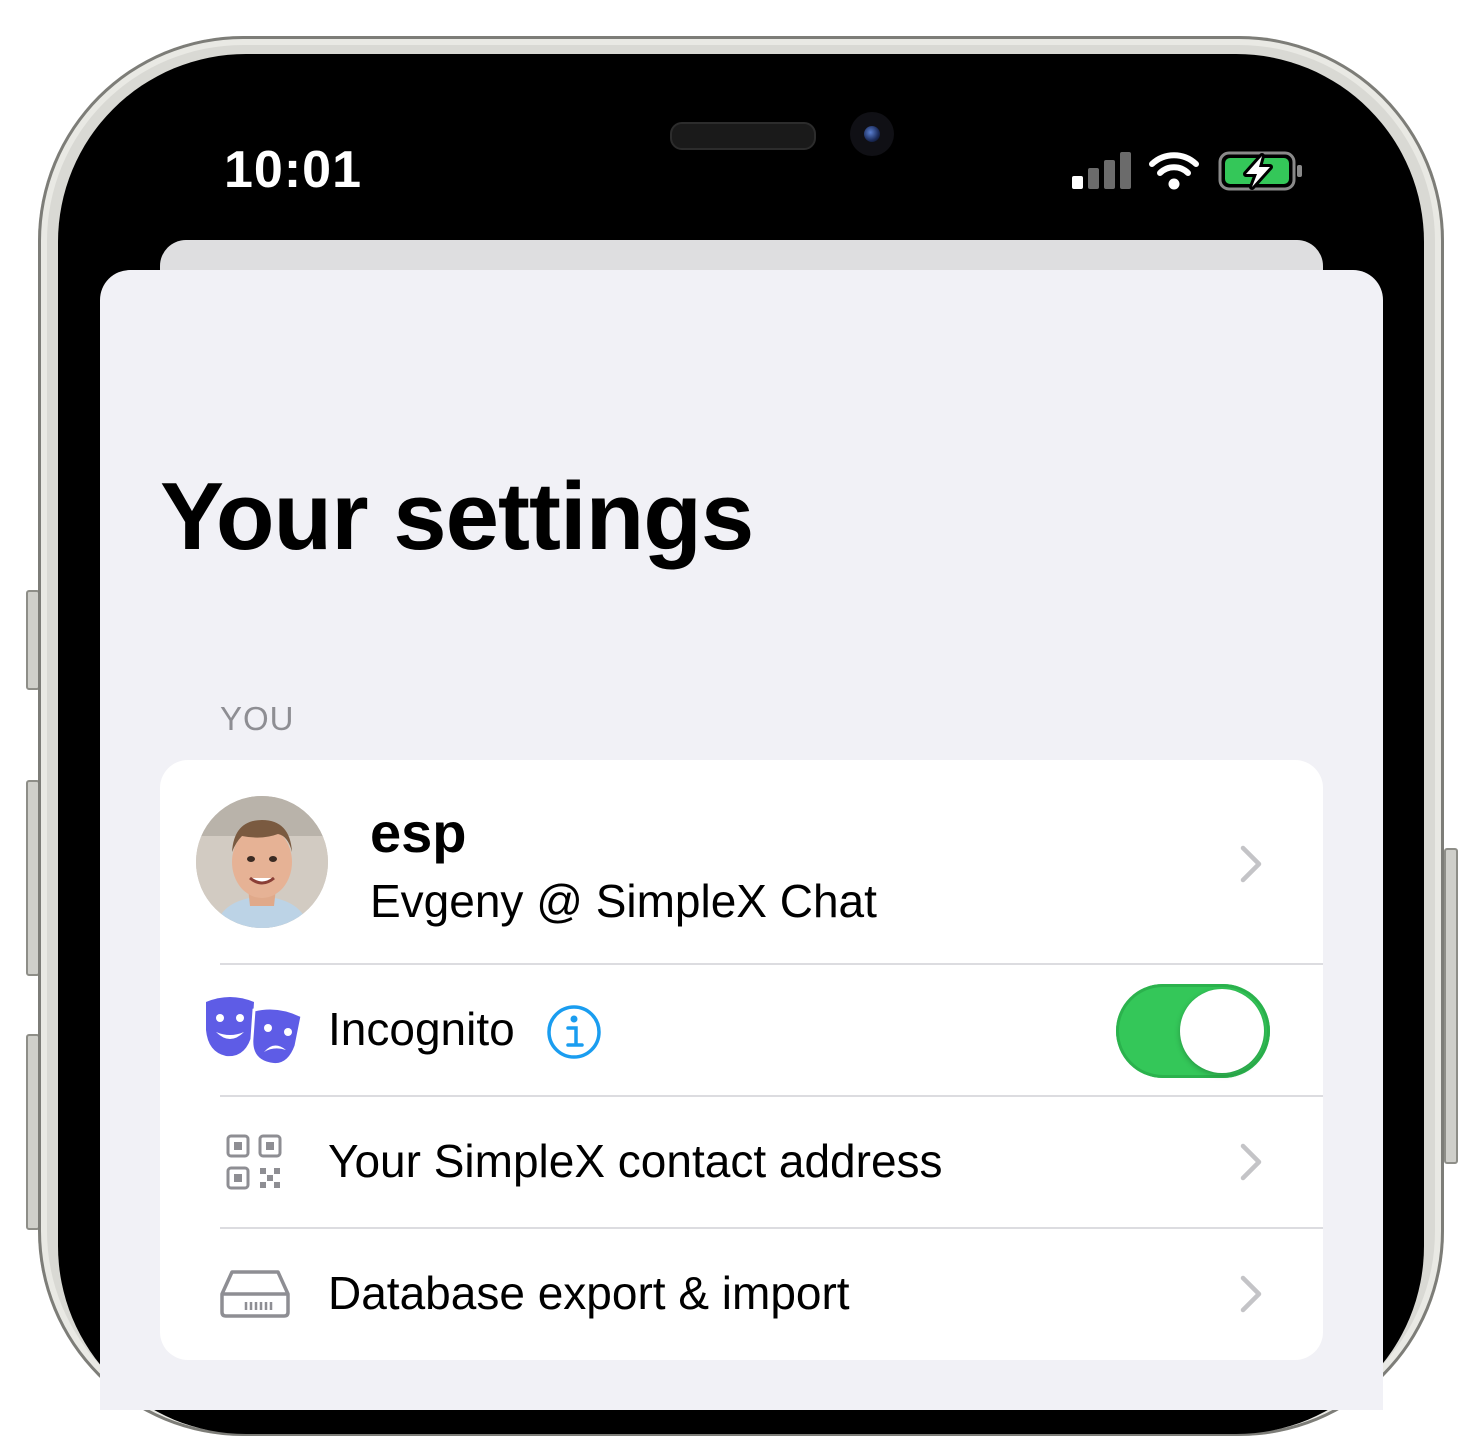  What do you see at coordinates (1222, 1031) in the screenshot?
I see `toggle-knob` at bounding box center [1222, 1031].